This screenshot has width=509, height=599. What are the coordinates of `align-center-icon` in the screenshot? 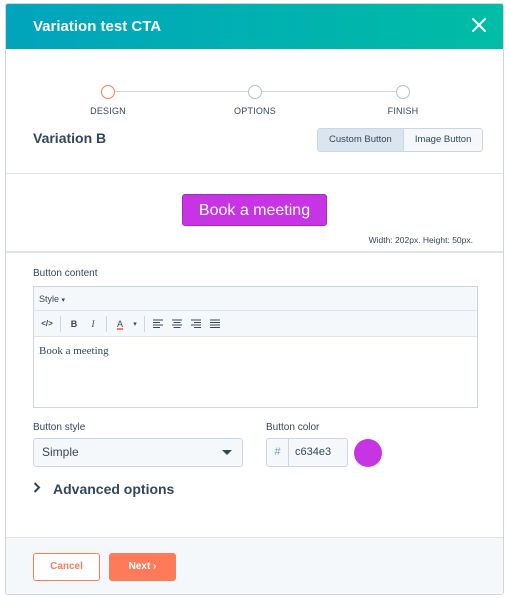 It's located at (177, 324).